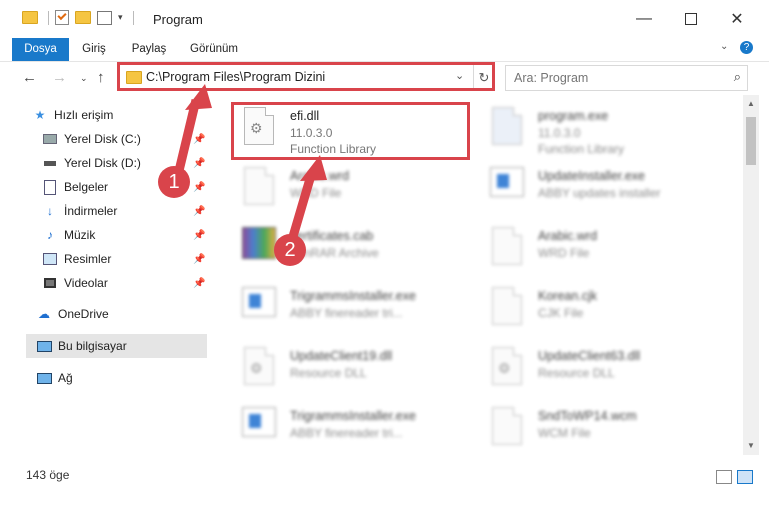 Image resolution: width=769 pixels, height=506 pixels. I want to click on step-badge-2: 2, so click(290, 250).